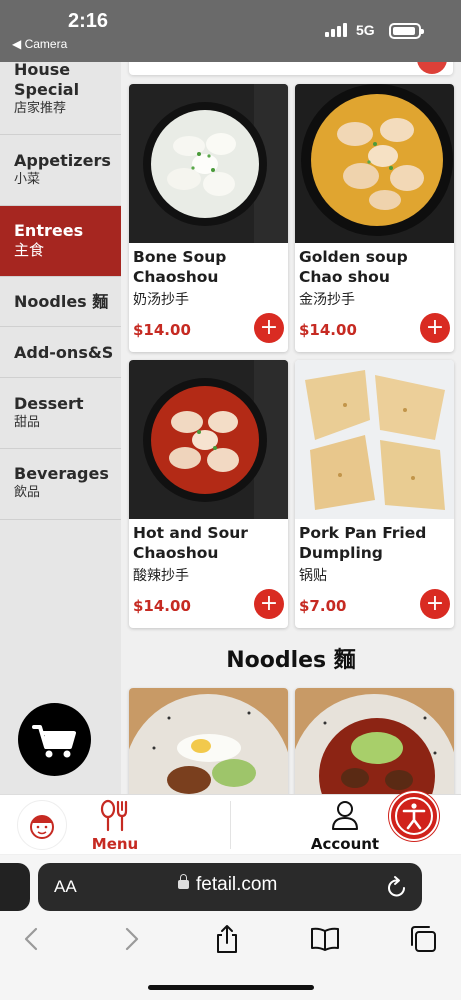 This screenshot has width=461, height=1000. What do you see at coordinates (236, 885) in the screenshot?
I see `url-text: fetail.com` at bounding box center [236, 885].